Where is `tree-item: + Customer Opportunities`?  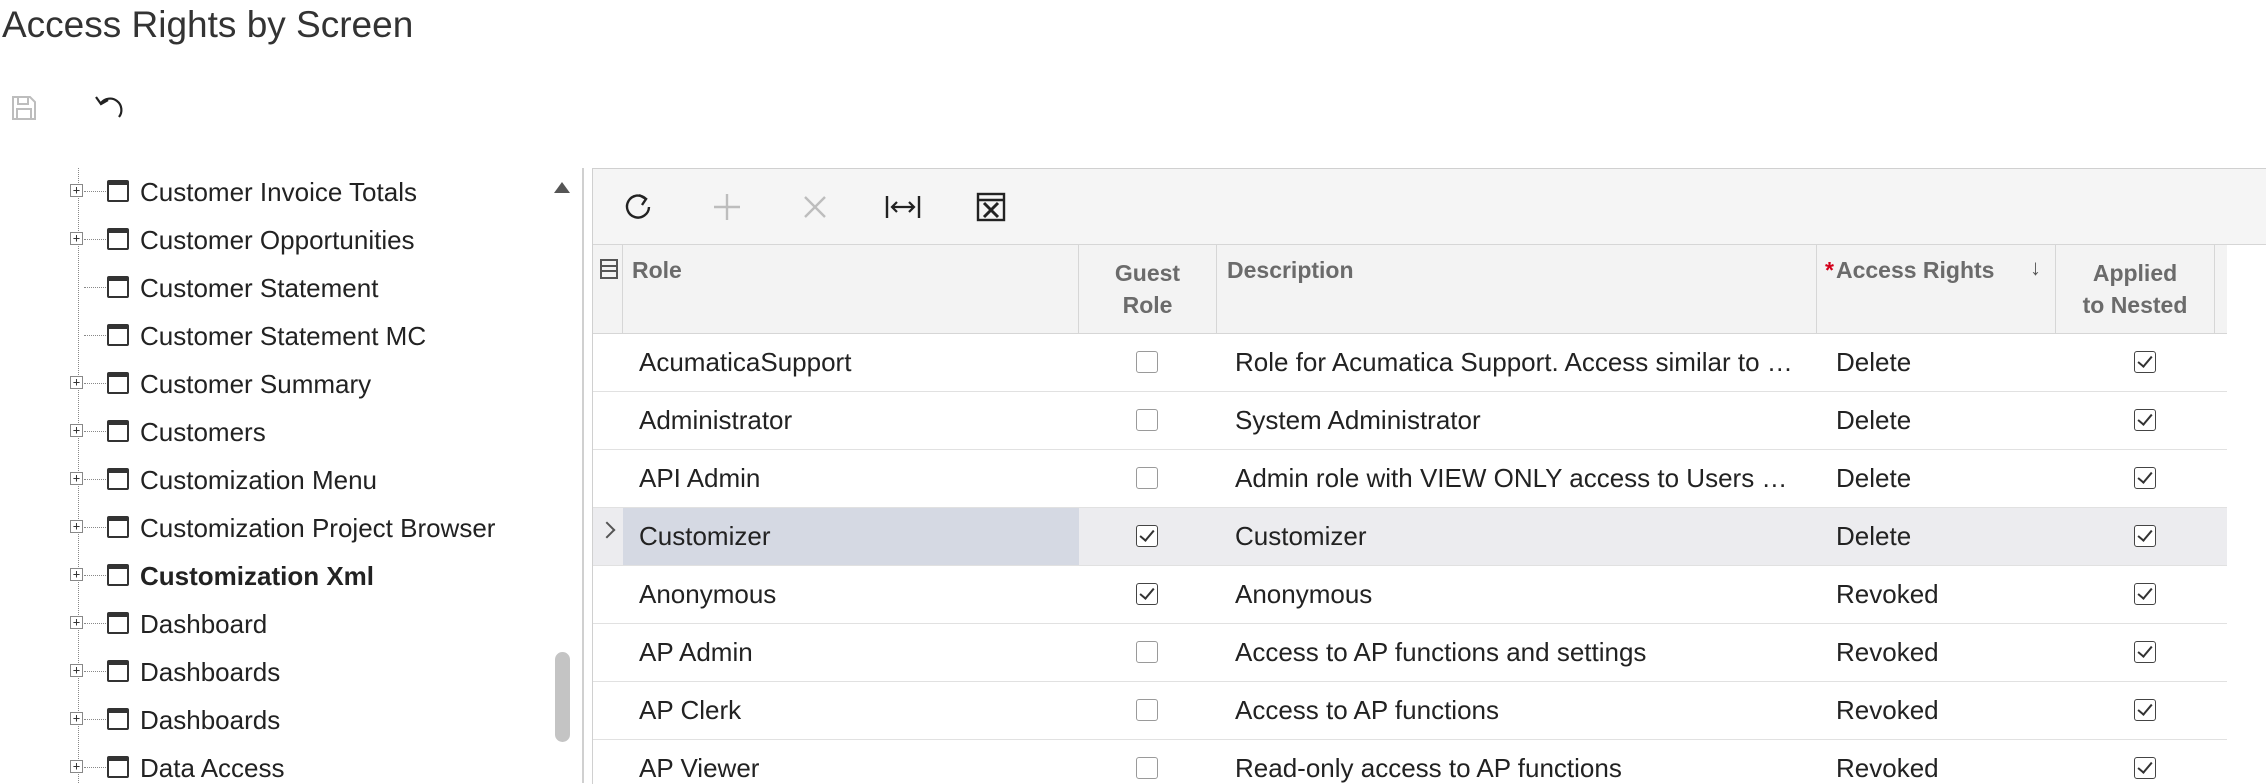
tree-item: + Customer Opportunities is located at coordinates (270, 240).